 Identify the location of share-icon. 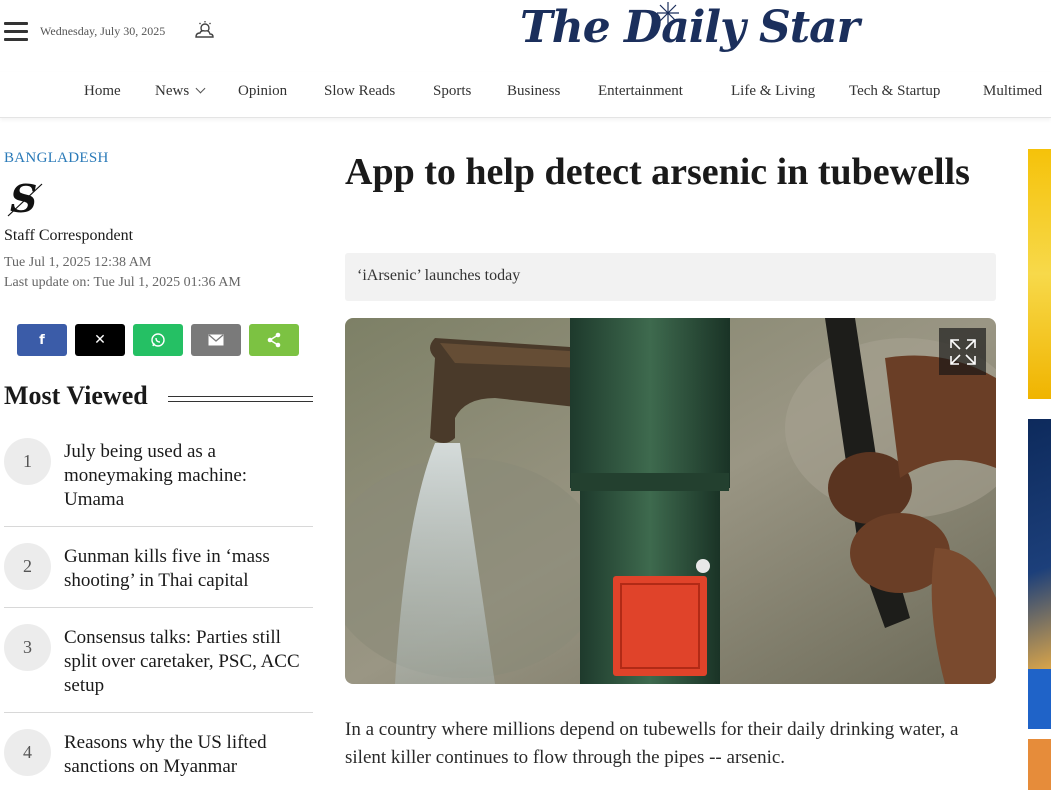
(274, 340).